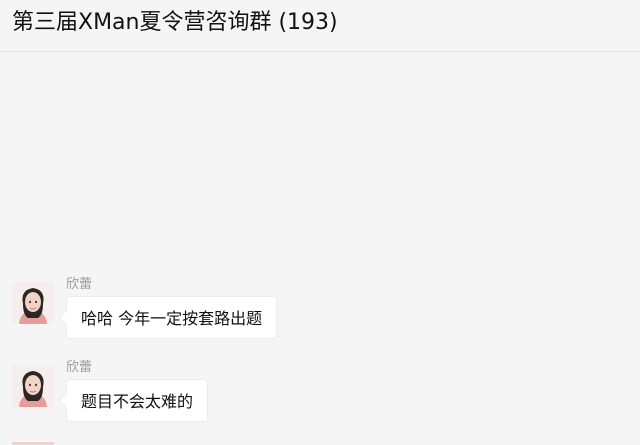  What do you see at coordinates (172, 317) in the screenshot?
I see `message-bubble: 哈哈 今年一定按套路出题` at bounding box center [172, 317].